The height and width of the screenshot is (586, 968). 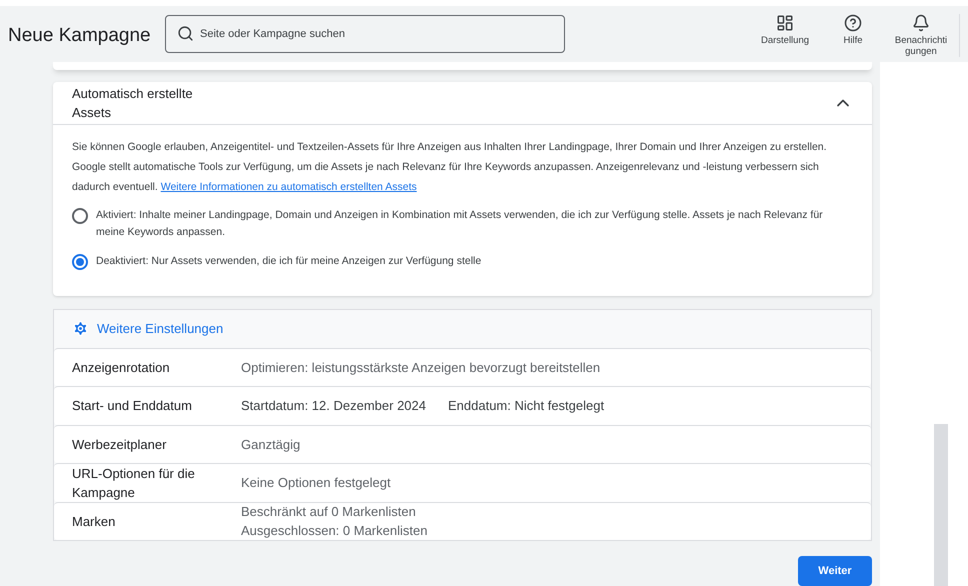 What do you see at coordinates (921, 35) in the screenshot?
I see `toolbar-button: Benachrichti gungen` at bounding box center [921, 35].